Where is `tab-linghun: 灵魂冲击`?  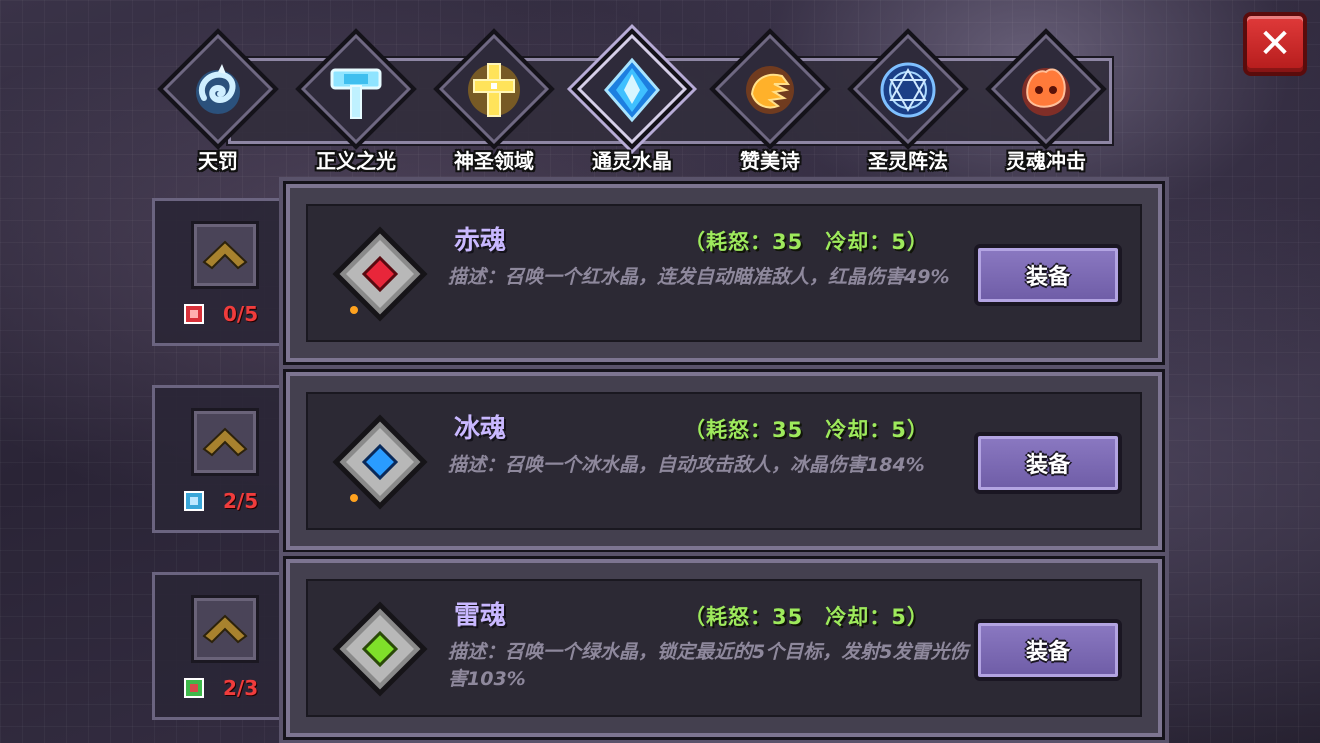
tab-linghun: 灵魂冲击 is located at coordinates (1046, 101).